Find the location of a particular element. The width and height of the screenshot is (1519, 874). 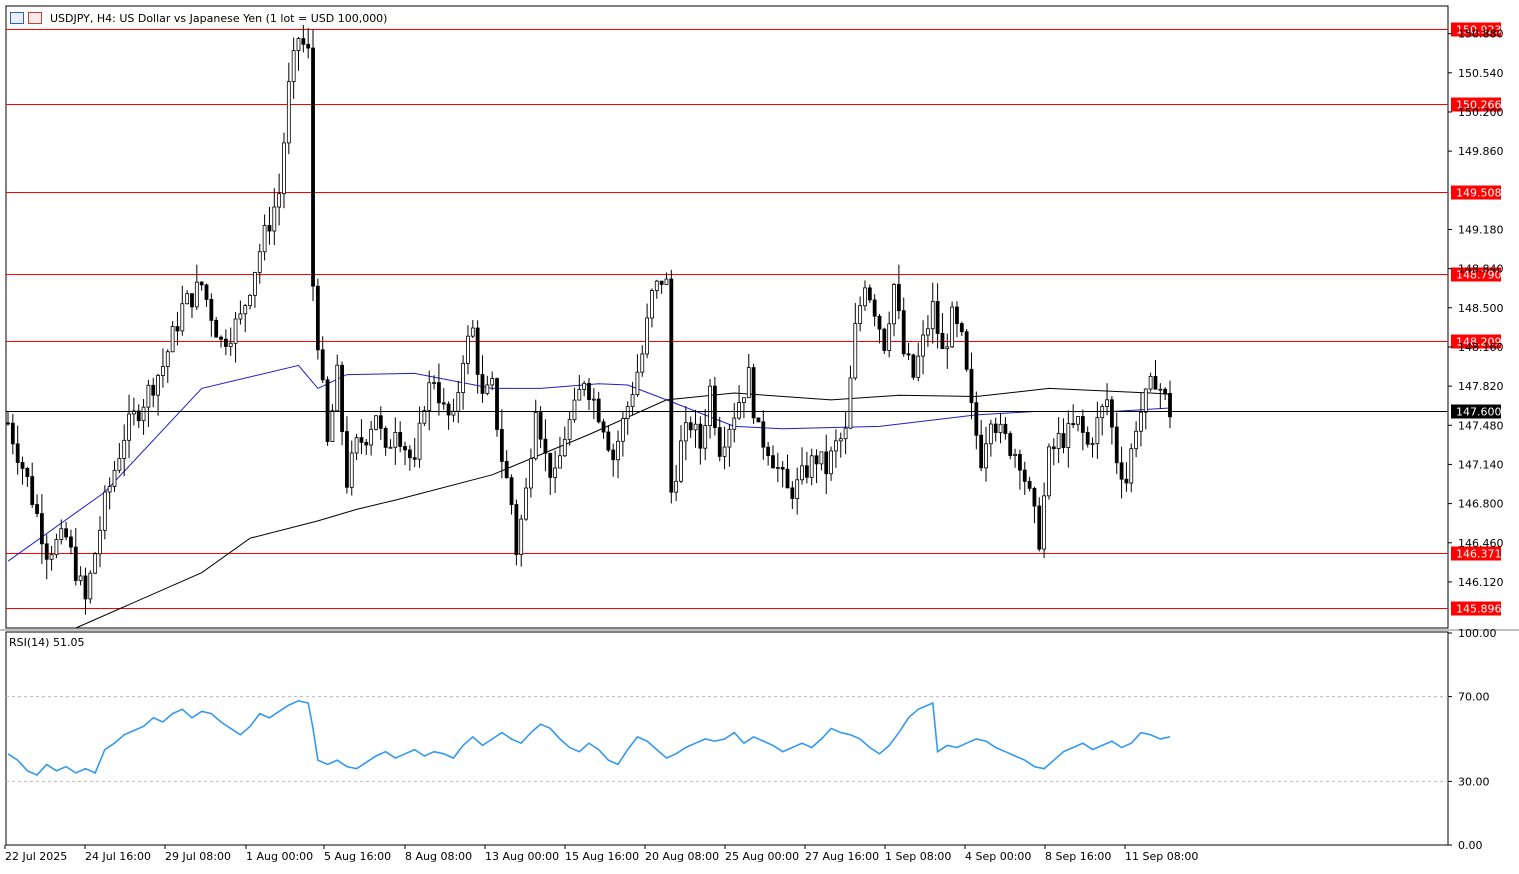

time-tick-label: 24 Jul 16:00 is located at coordinates (118, 856).